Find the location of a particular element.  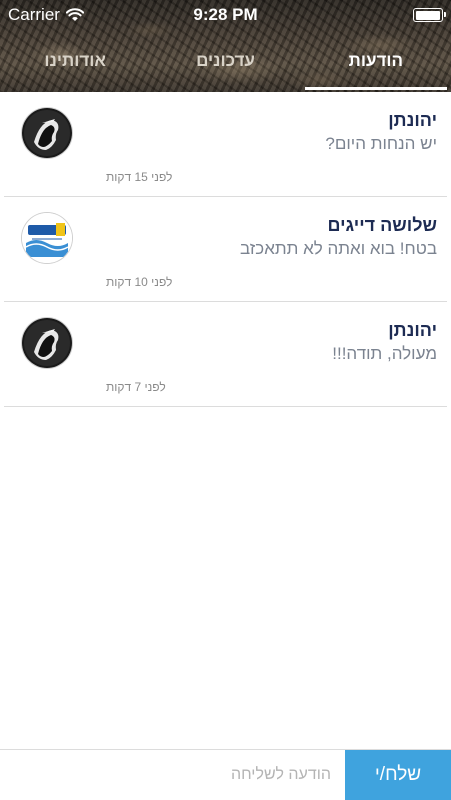

status-time: 9:28 PM is located at coordinates (225, 14).